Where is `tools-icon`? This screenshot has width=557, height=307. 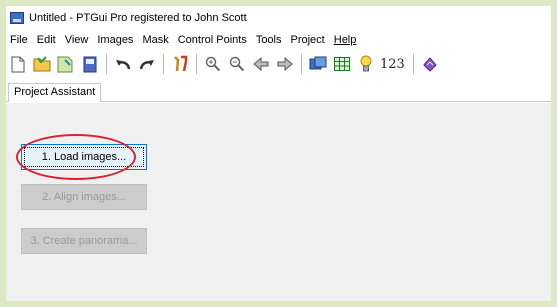
tools-icon is located at coordinates (180, 64).